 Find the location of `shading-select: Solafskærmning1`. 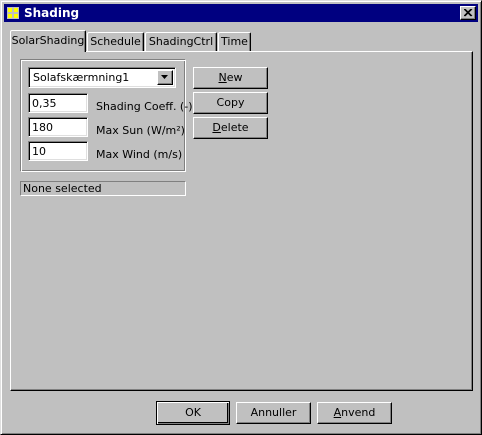

shading-select: Solafskærmning1 is located at coordinates (102, 77).